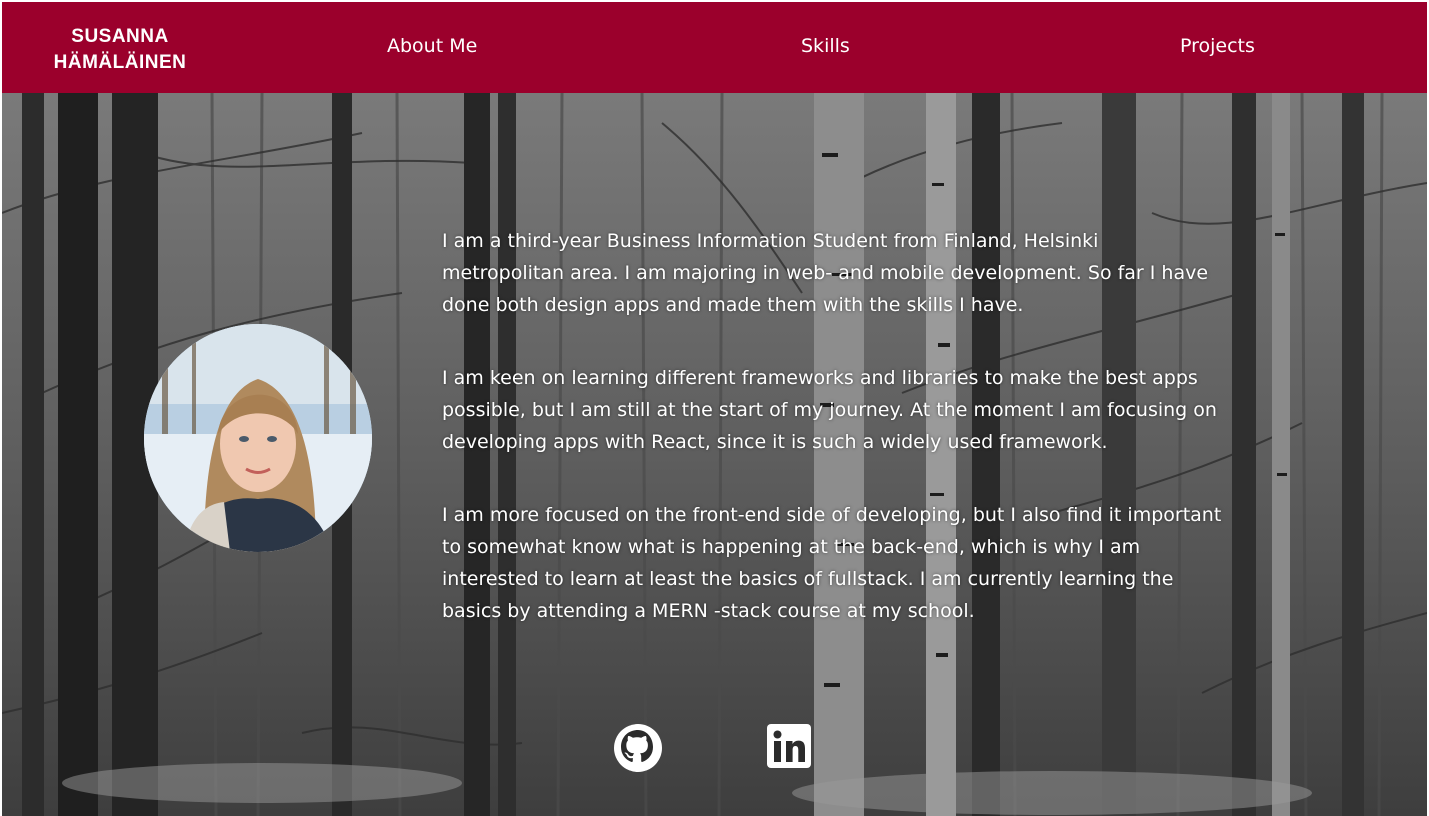 The width and height of the screenshot is (1429, 816). What do you see at coordinates (432, 46) in the screenshot?
I see `nav-link-about-me: About Me` at bounding box center [432, 46].